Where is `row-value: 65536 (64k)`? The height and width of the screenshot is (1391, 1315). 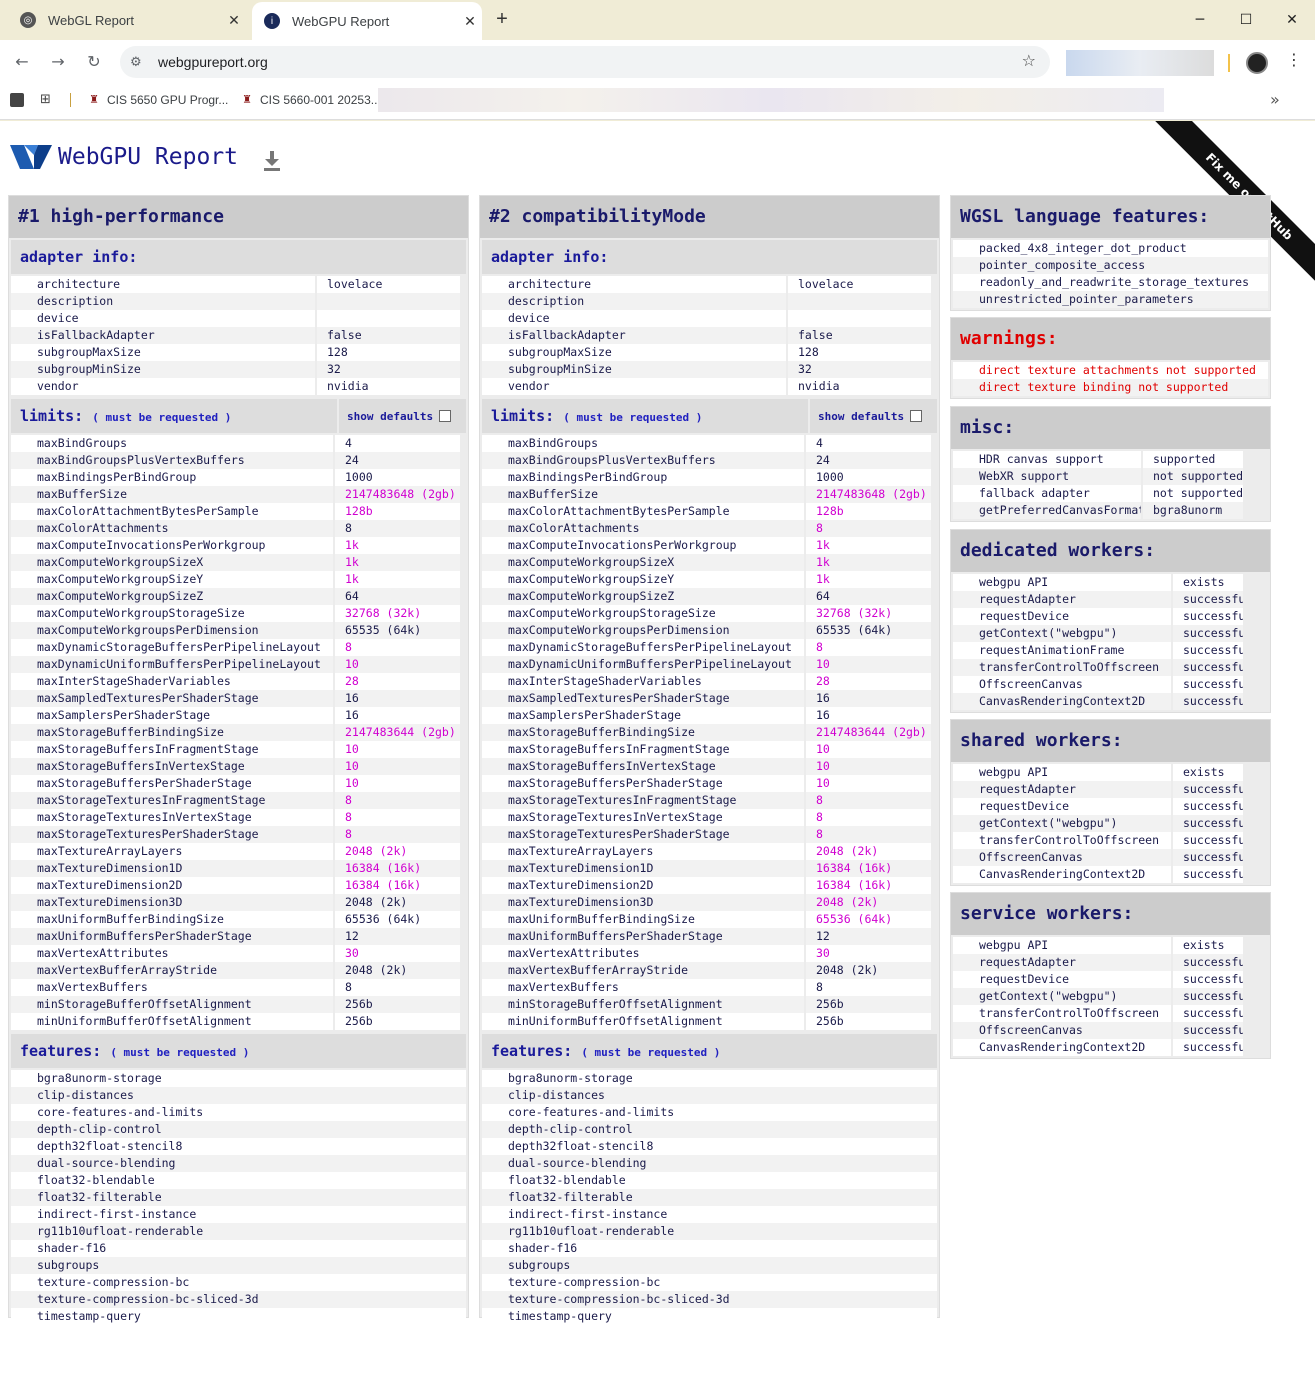
row-value: 65536 (64k) is located at coordinates (868, 919).